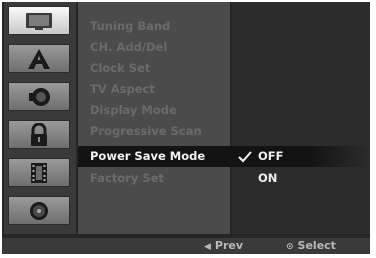  I want to click on option-off-label: OFF, so click(271, 156).